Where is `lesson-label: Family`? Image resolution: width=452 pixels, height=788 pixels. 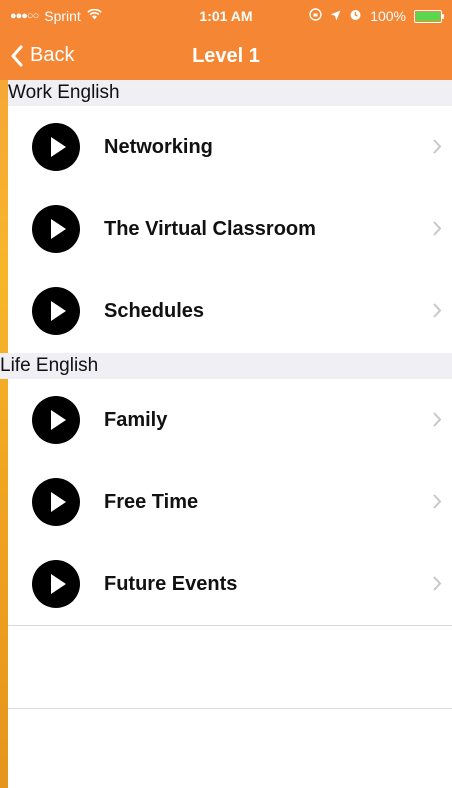 lesson-label: Family is located at coordinates (136, 420).